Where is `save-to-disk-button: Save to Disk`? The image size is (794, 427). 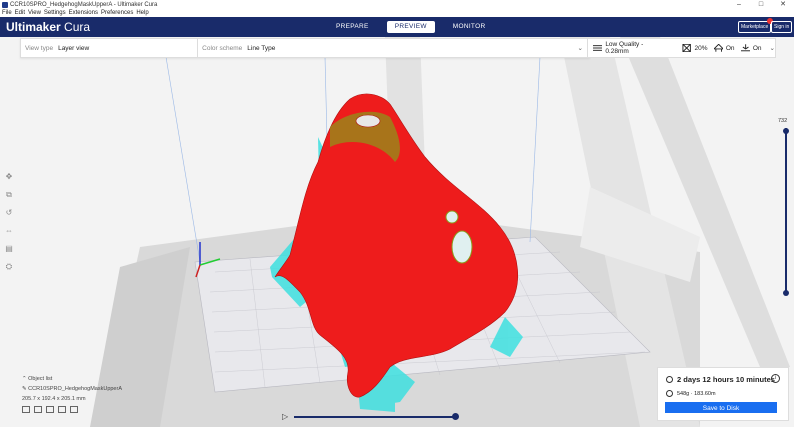 save-to-disk-button: Save to Disk is located at coordinates (721, 407).